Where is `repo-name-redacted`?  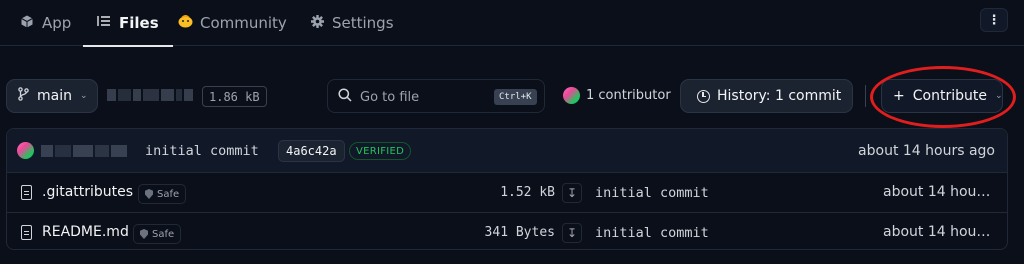 repo-name-redacted is located at coordinates (150, 95).